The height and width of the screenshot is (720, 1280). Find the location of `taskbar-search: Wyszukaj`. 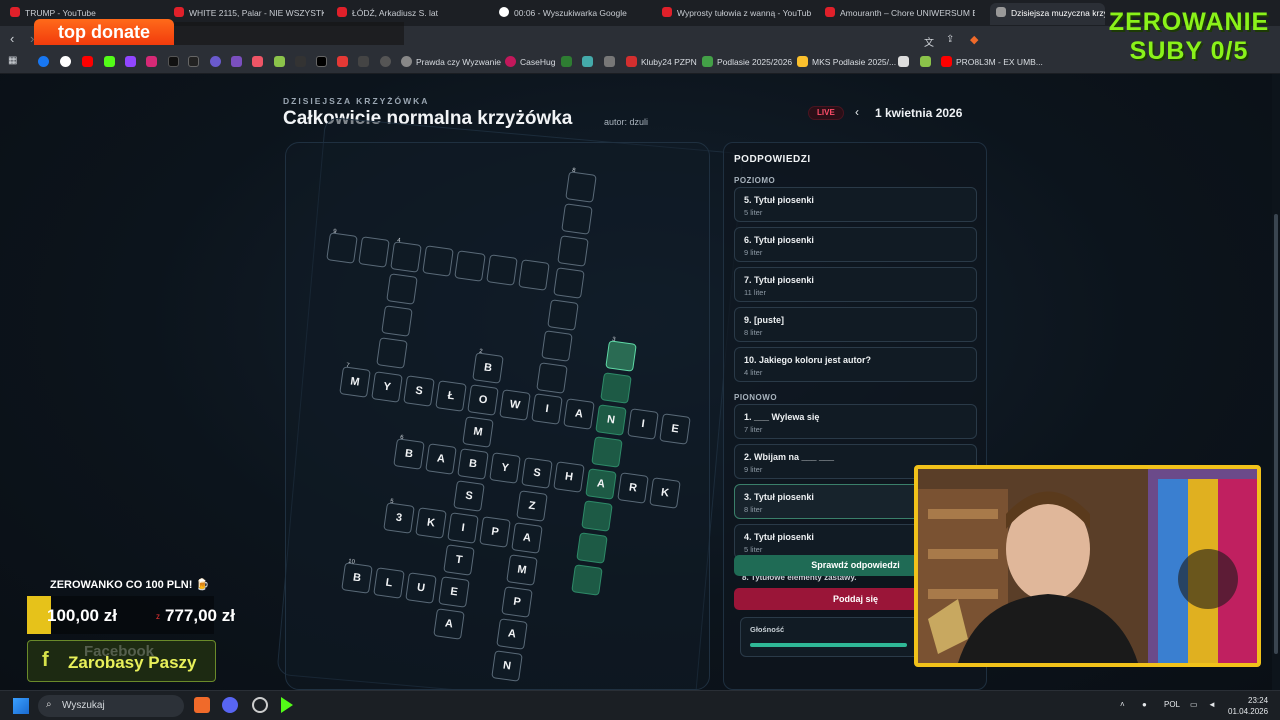

taskbar-search: Wyszukaj is located at coordinates (111, 706).